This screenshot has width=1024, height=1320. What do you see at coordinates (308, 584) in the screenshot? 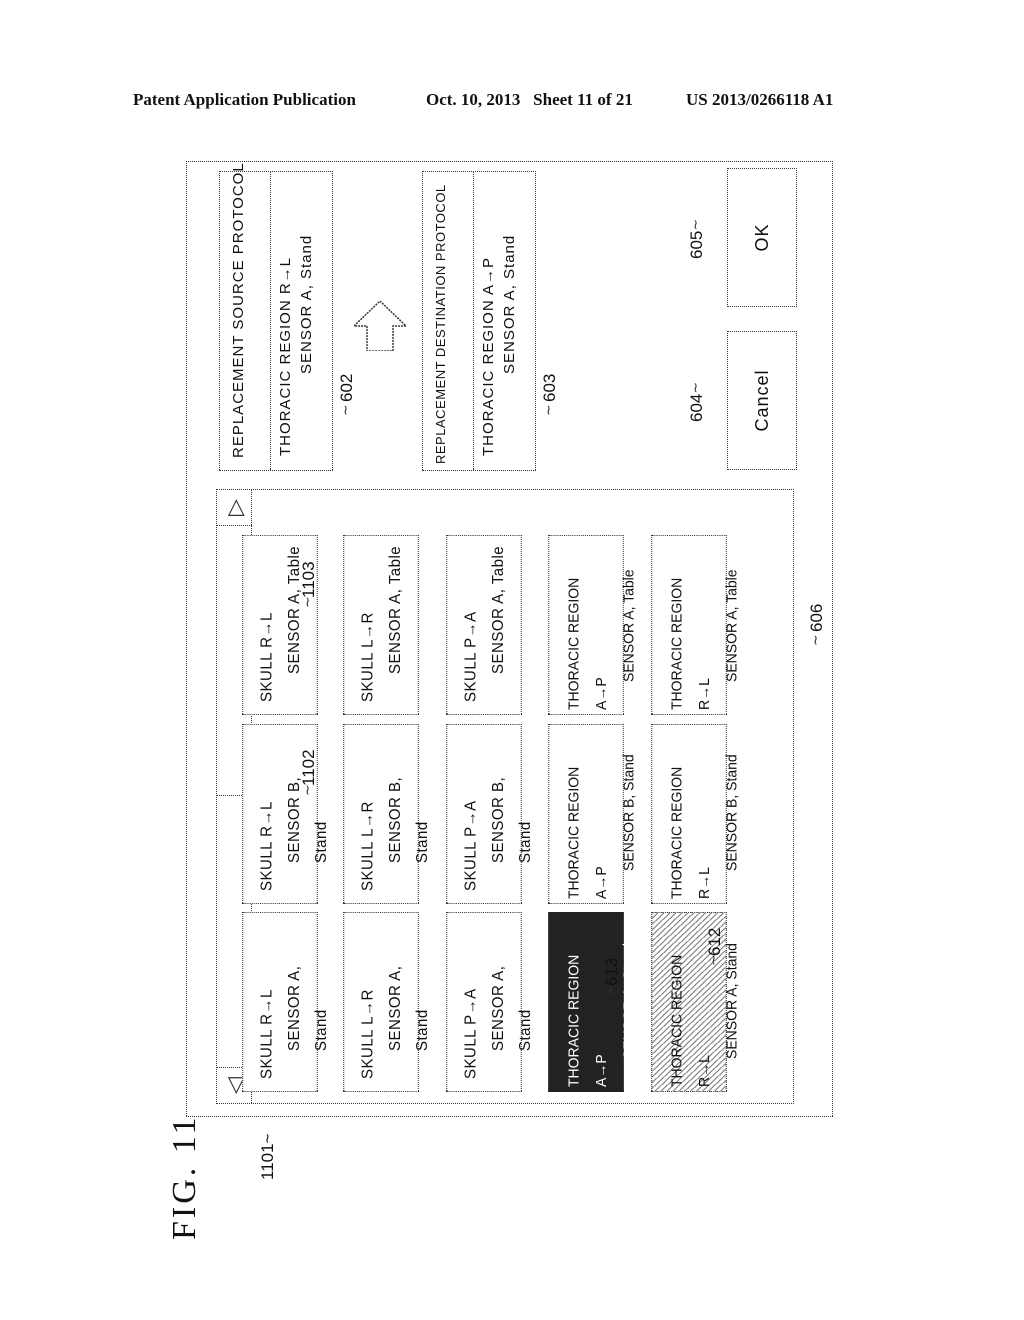
I see `ref-col3-label: ∼ 1103` at bounding box center [308, 584].